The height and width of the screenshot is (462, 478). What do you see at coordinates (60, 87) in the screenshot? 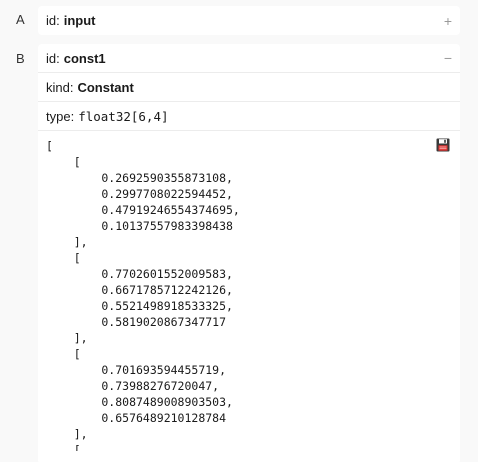
I see `kind-label: kind:` at bounding box center [60, 87].